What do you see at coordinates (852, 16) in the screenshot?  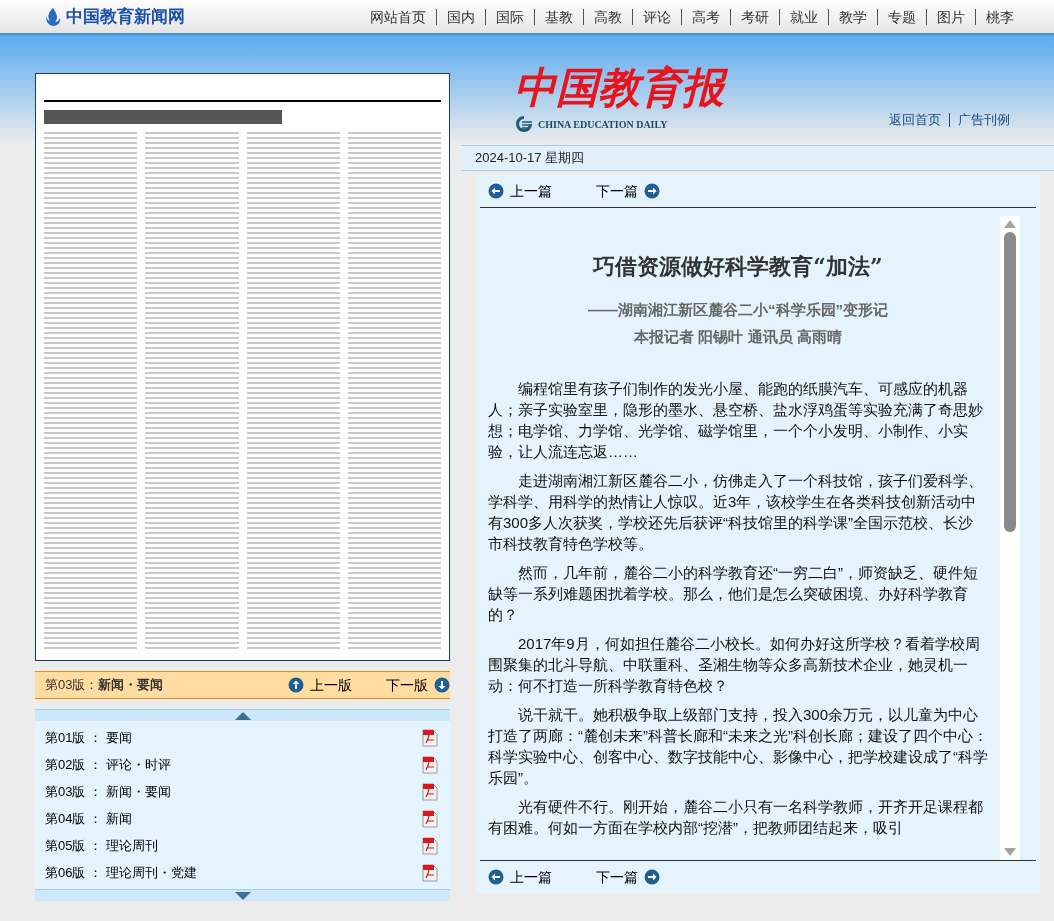 I see `nav-link: 教学` at bounding box center [852, 16].